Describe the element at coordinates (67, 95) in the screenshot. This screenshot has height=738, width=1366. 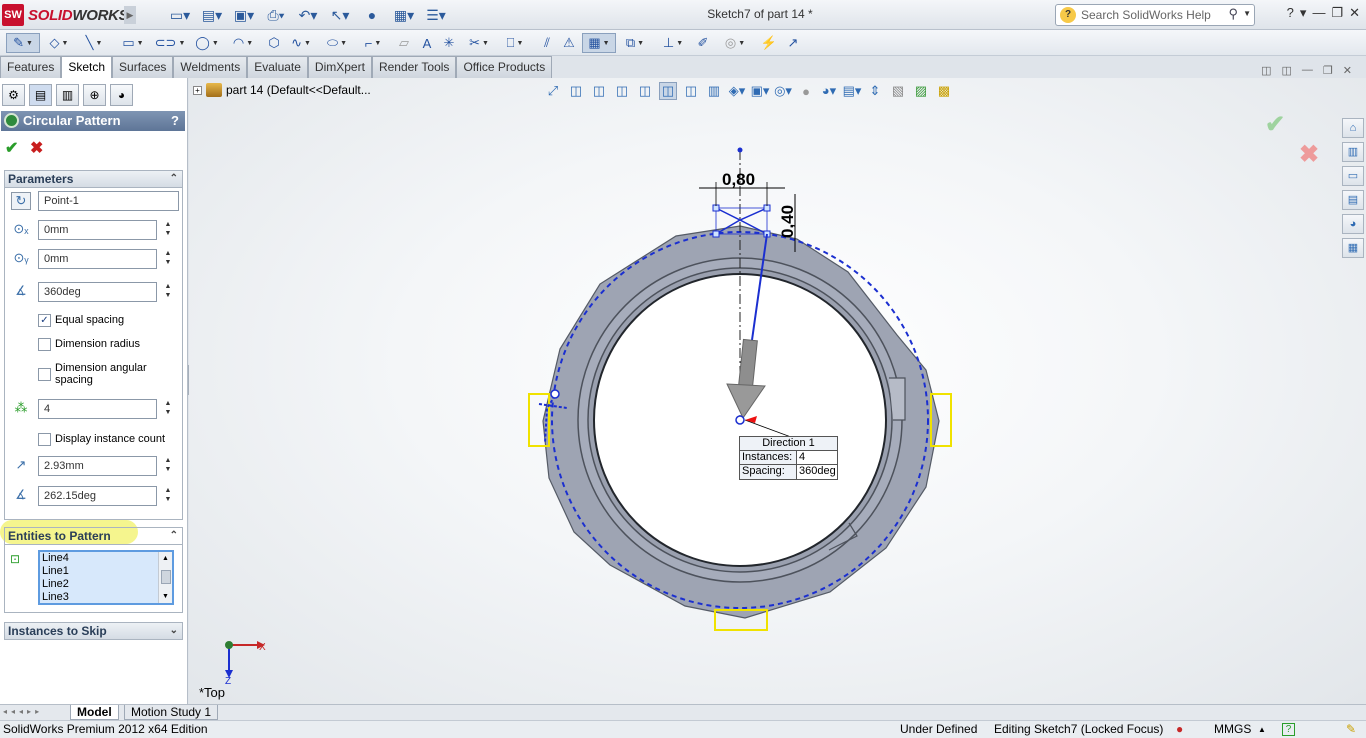
I see `configuration-manager-tab-icon: ▥` at that location.